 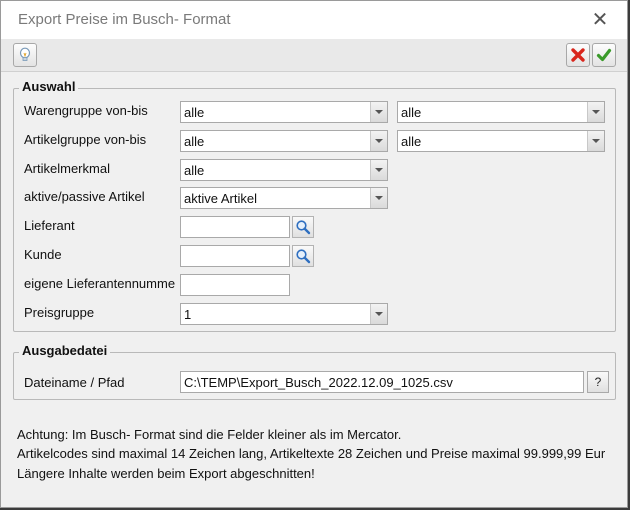 What do you see at coordinates (411, 141) in the screenshot?
I see `artikelgruppe-to-value: alle` at bounding box center [411, 141].